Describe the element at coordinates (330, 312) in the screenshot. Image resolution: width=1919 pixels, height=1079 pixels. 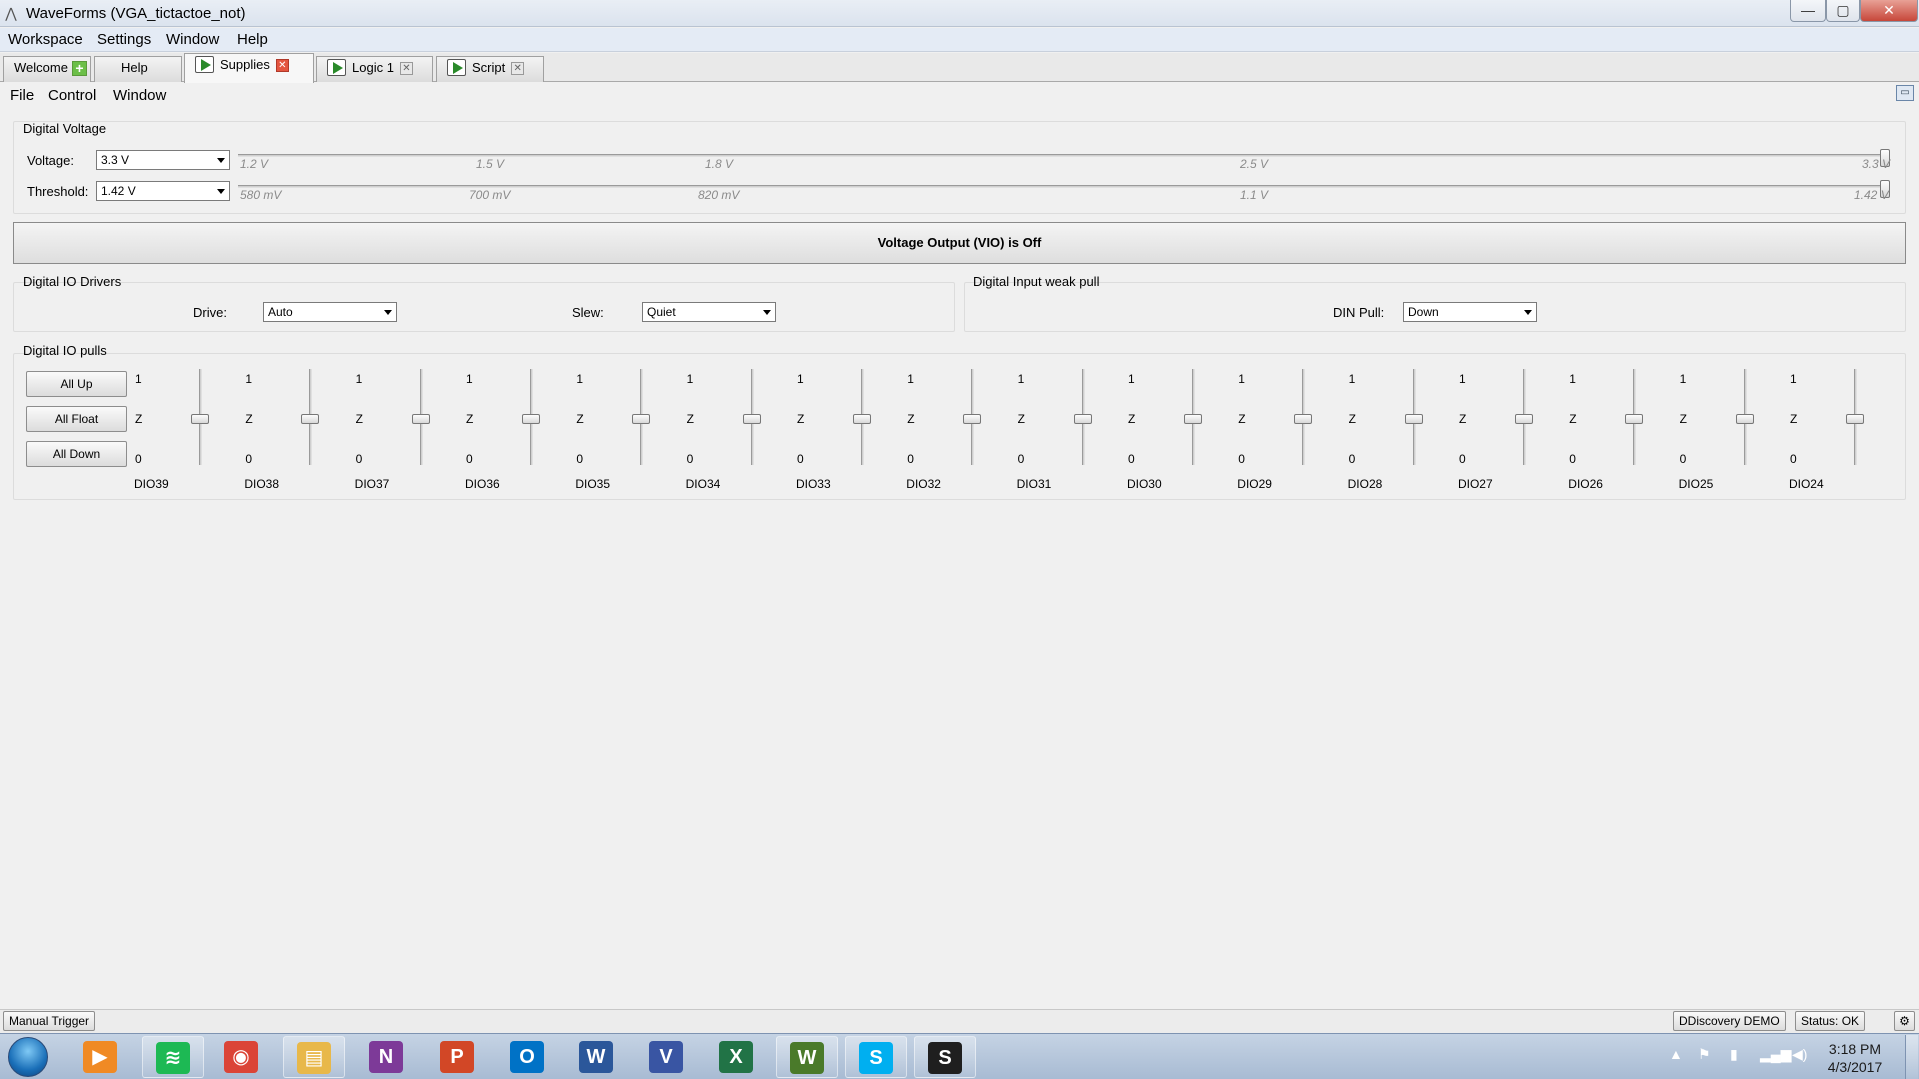
I see `drive-select: Auto` at that location.